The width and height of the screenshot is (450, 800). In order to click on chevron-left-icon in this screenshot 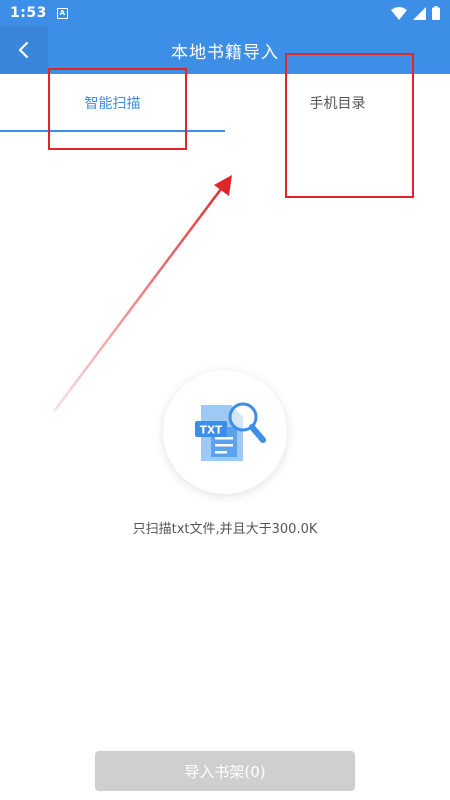, I will do `click(23, 50)`.